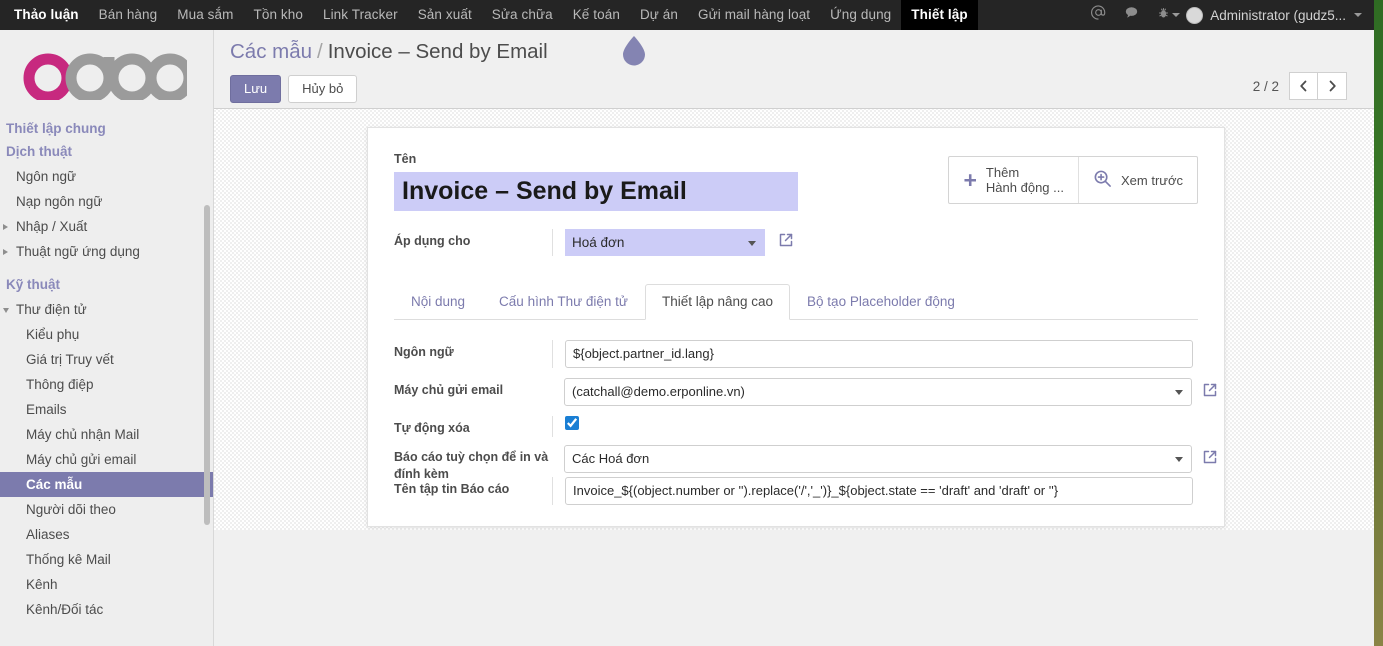 This screenshot has height=646, width=1383. What do you see at coordinates (106, 309) in the screenshot?
I see `sidebar-item-email: Thư điện tử` at bounding box center [106, 309].